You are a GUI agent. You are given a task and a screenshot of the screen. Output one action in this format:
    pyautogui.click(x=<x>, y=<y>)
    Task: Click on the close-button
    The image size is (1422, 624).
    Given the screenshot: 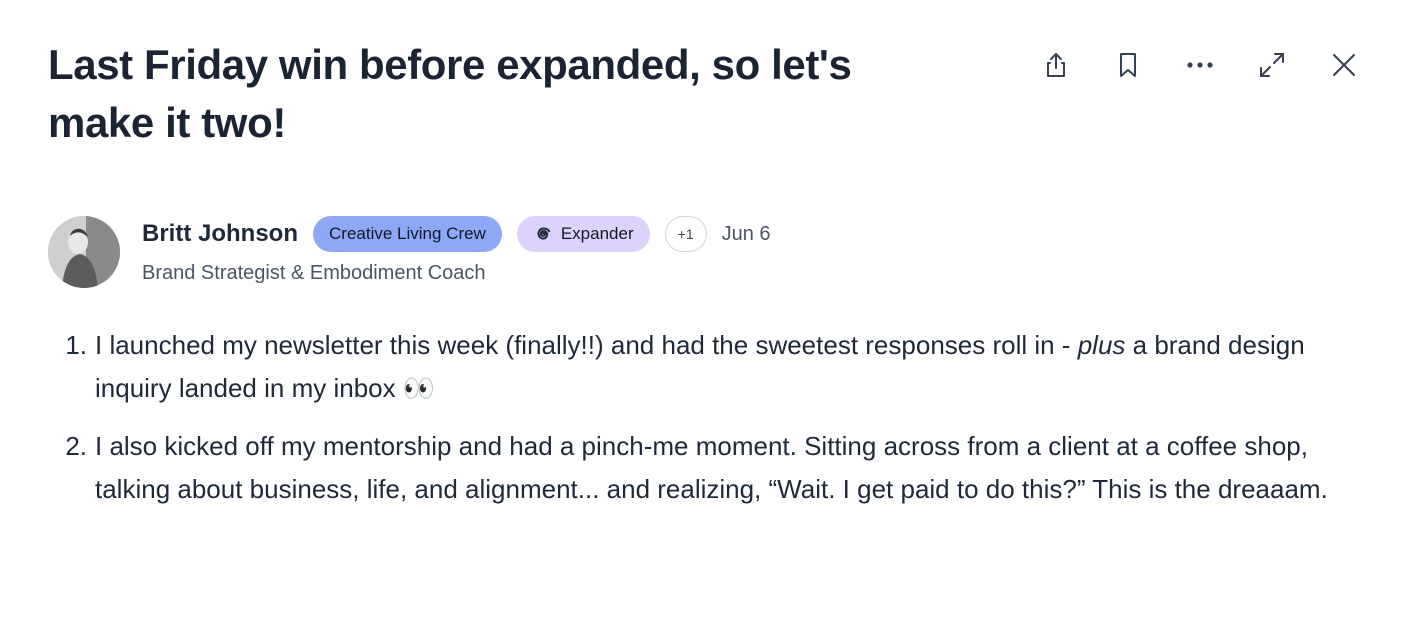 What is the action you would take?
    pyautogui.click(x=1344, y=65)
    